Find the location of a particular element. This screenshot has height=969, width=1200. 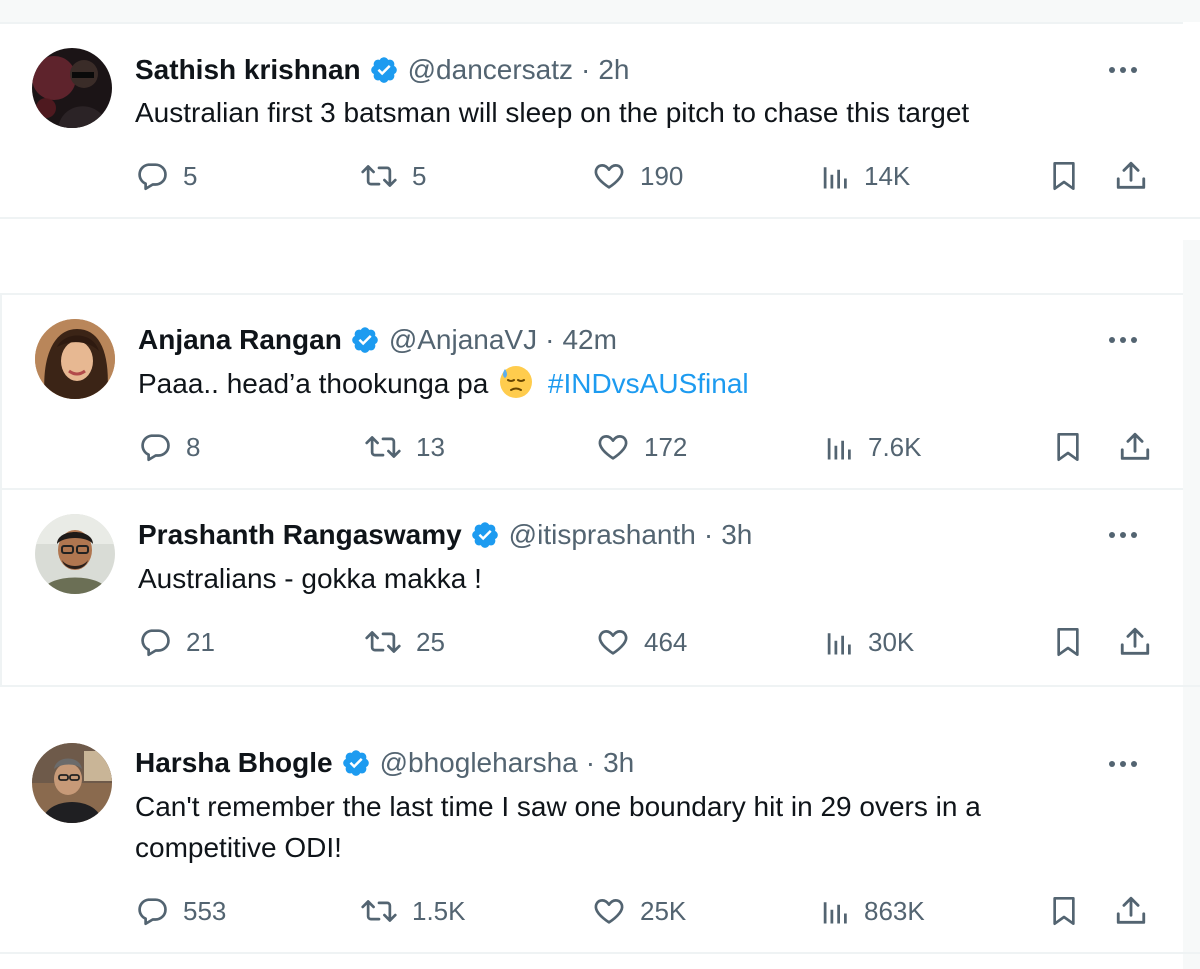

like-button: 190 is located at coordinates (637, 176).